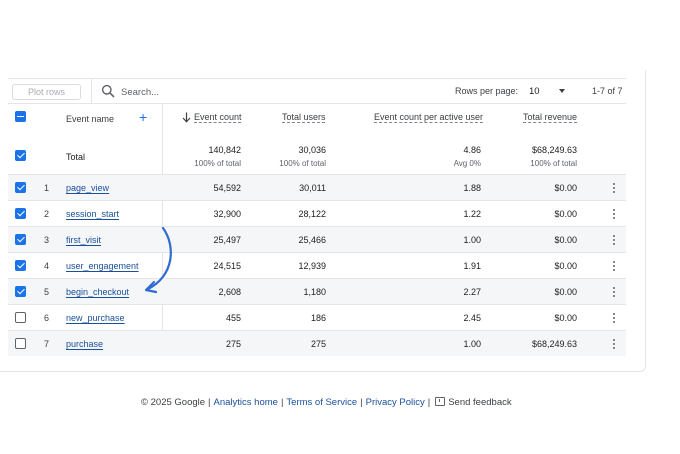 This screenshot has width=680, height=454. Describe the element at coordinates (428, 117) in the screenshot. I see `column-header-event-count-per-user: Event count per active user` at that location.